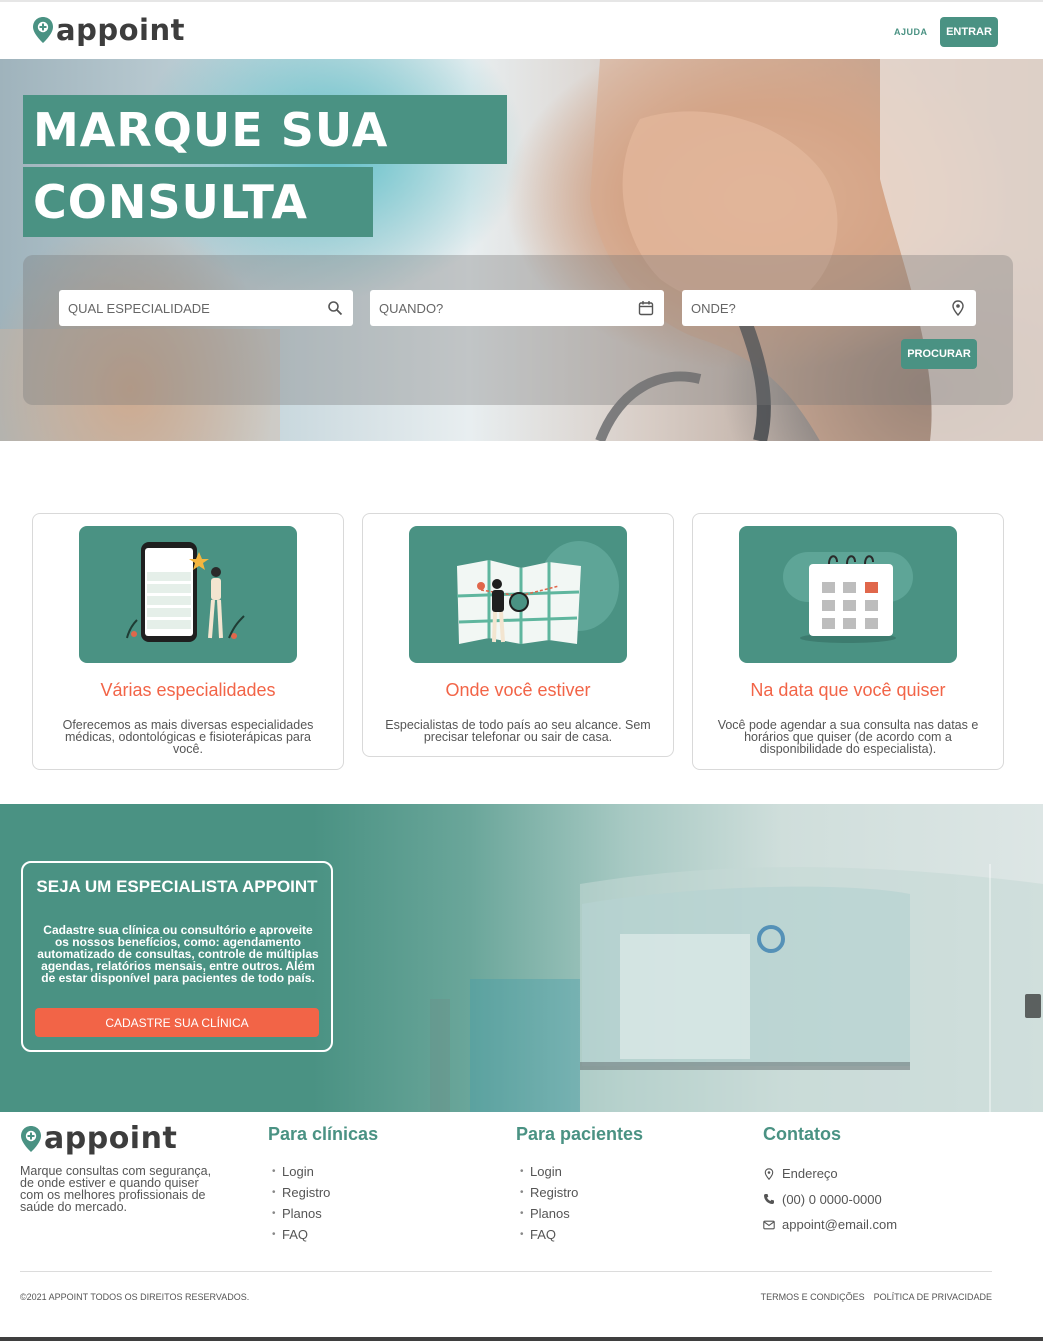 The image size is (1043, 1341). I want to click on footer-logo-text: appoint, so click(111, 1138).